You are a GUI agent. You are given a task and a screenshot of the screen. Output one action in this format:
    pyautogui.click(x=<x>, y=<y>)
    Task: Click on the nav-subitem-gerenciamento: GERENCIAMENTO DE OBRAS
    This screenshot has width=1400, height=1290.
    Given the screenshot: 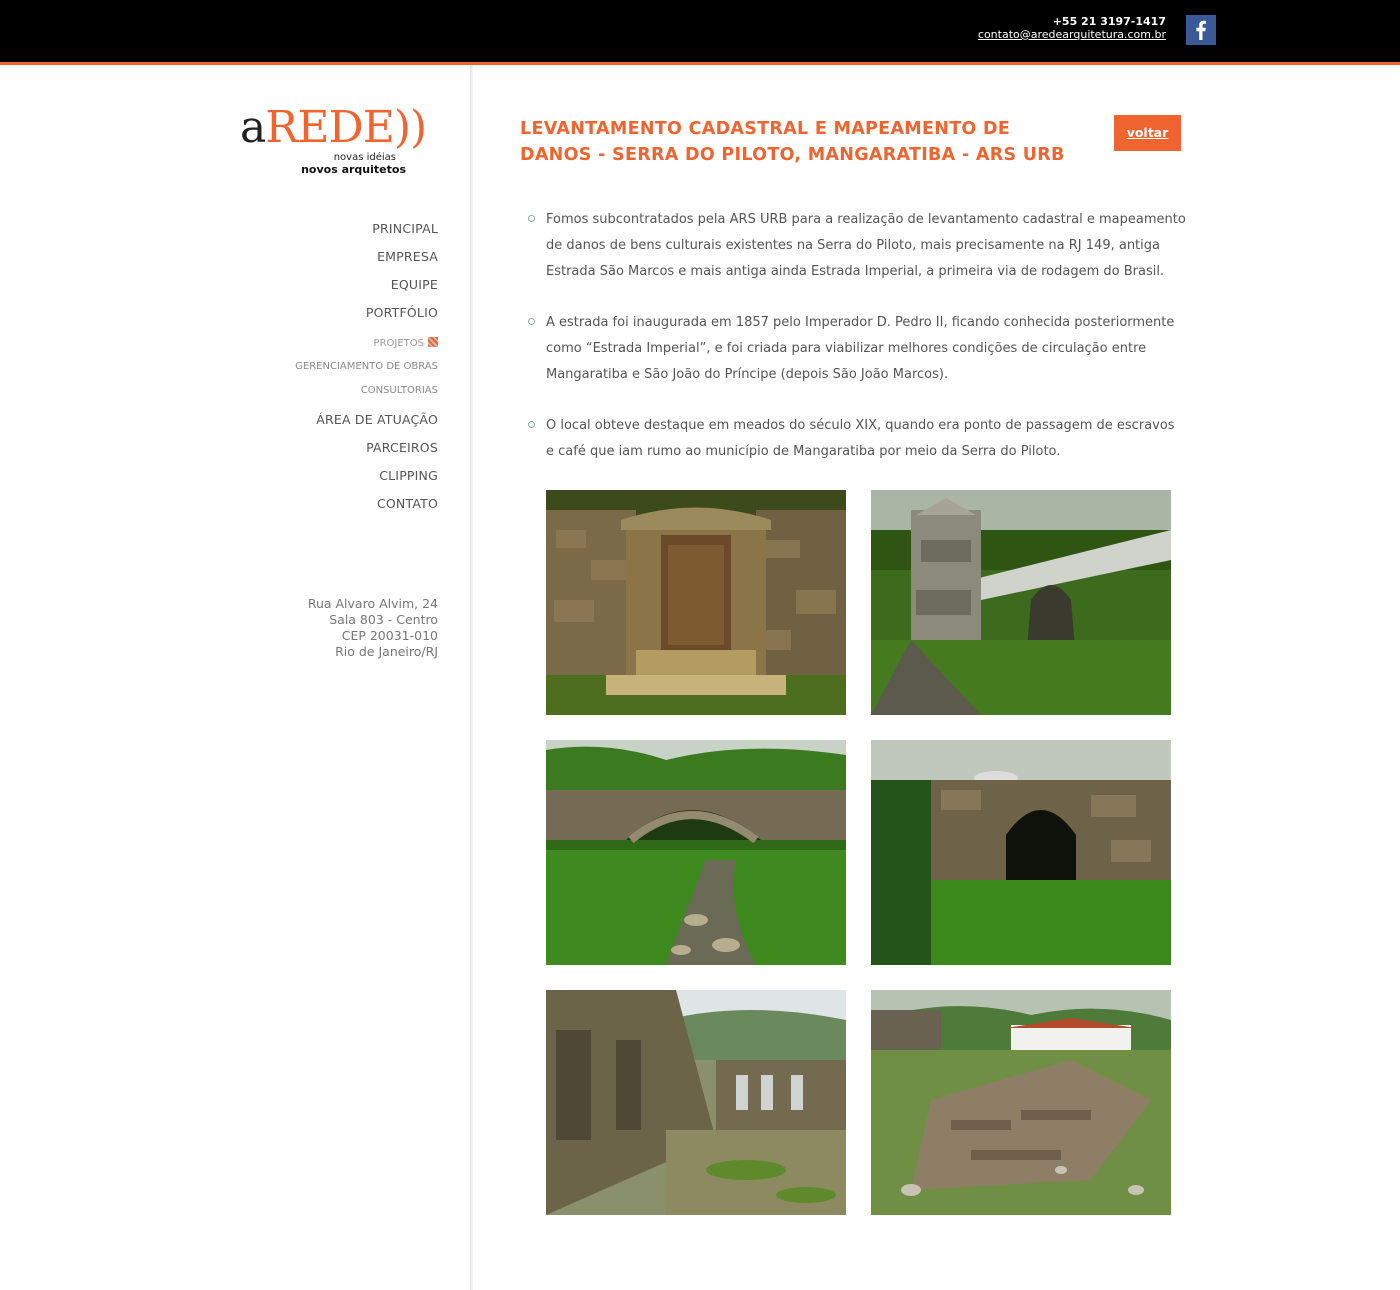 What is the action you would take?
    pyautogui.click(x=366, y=366)
    